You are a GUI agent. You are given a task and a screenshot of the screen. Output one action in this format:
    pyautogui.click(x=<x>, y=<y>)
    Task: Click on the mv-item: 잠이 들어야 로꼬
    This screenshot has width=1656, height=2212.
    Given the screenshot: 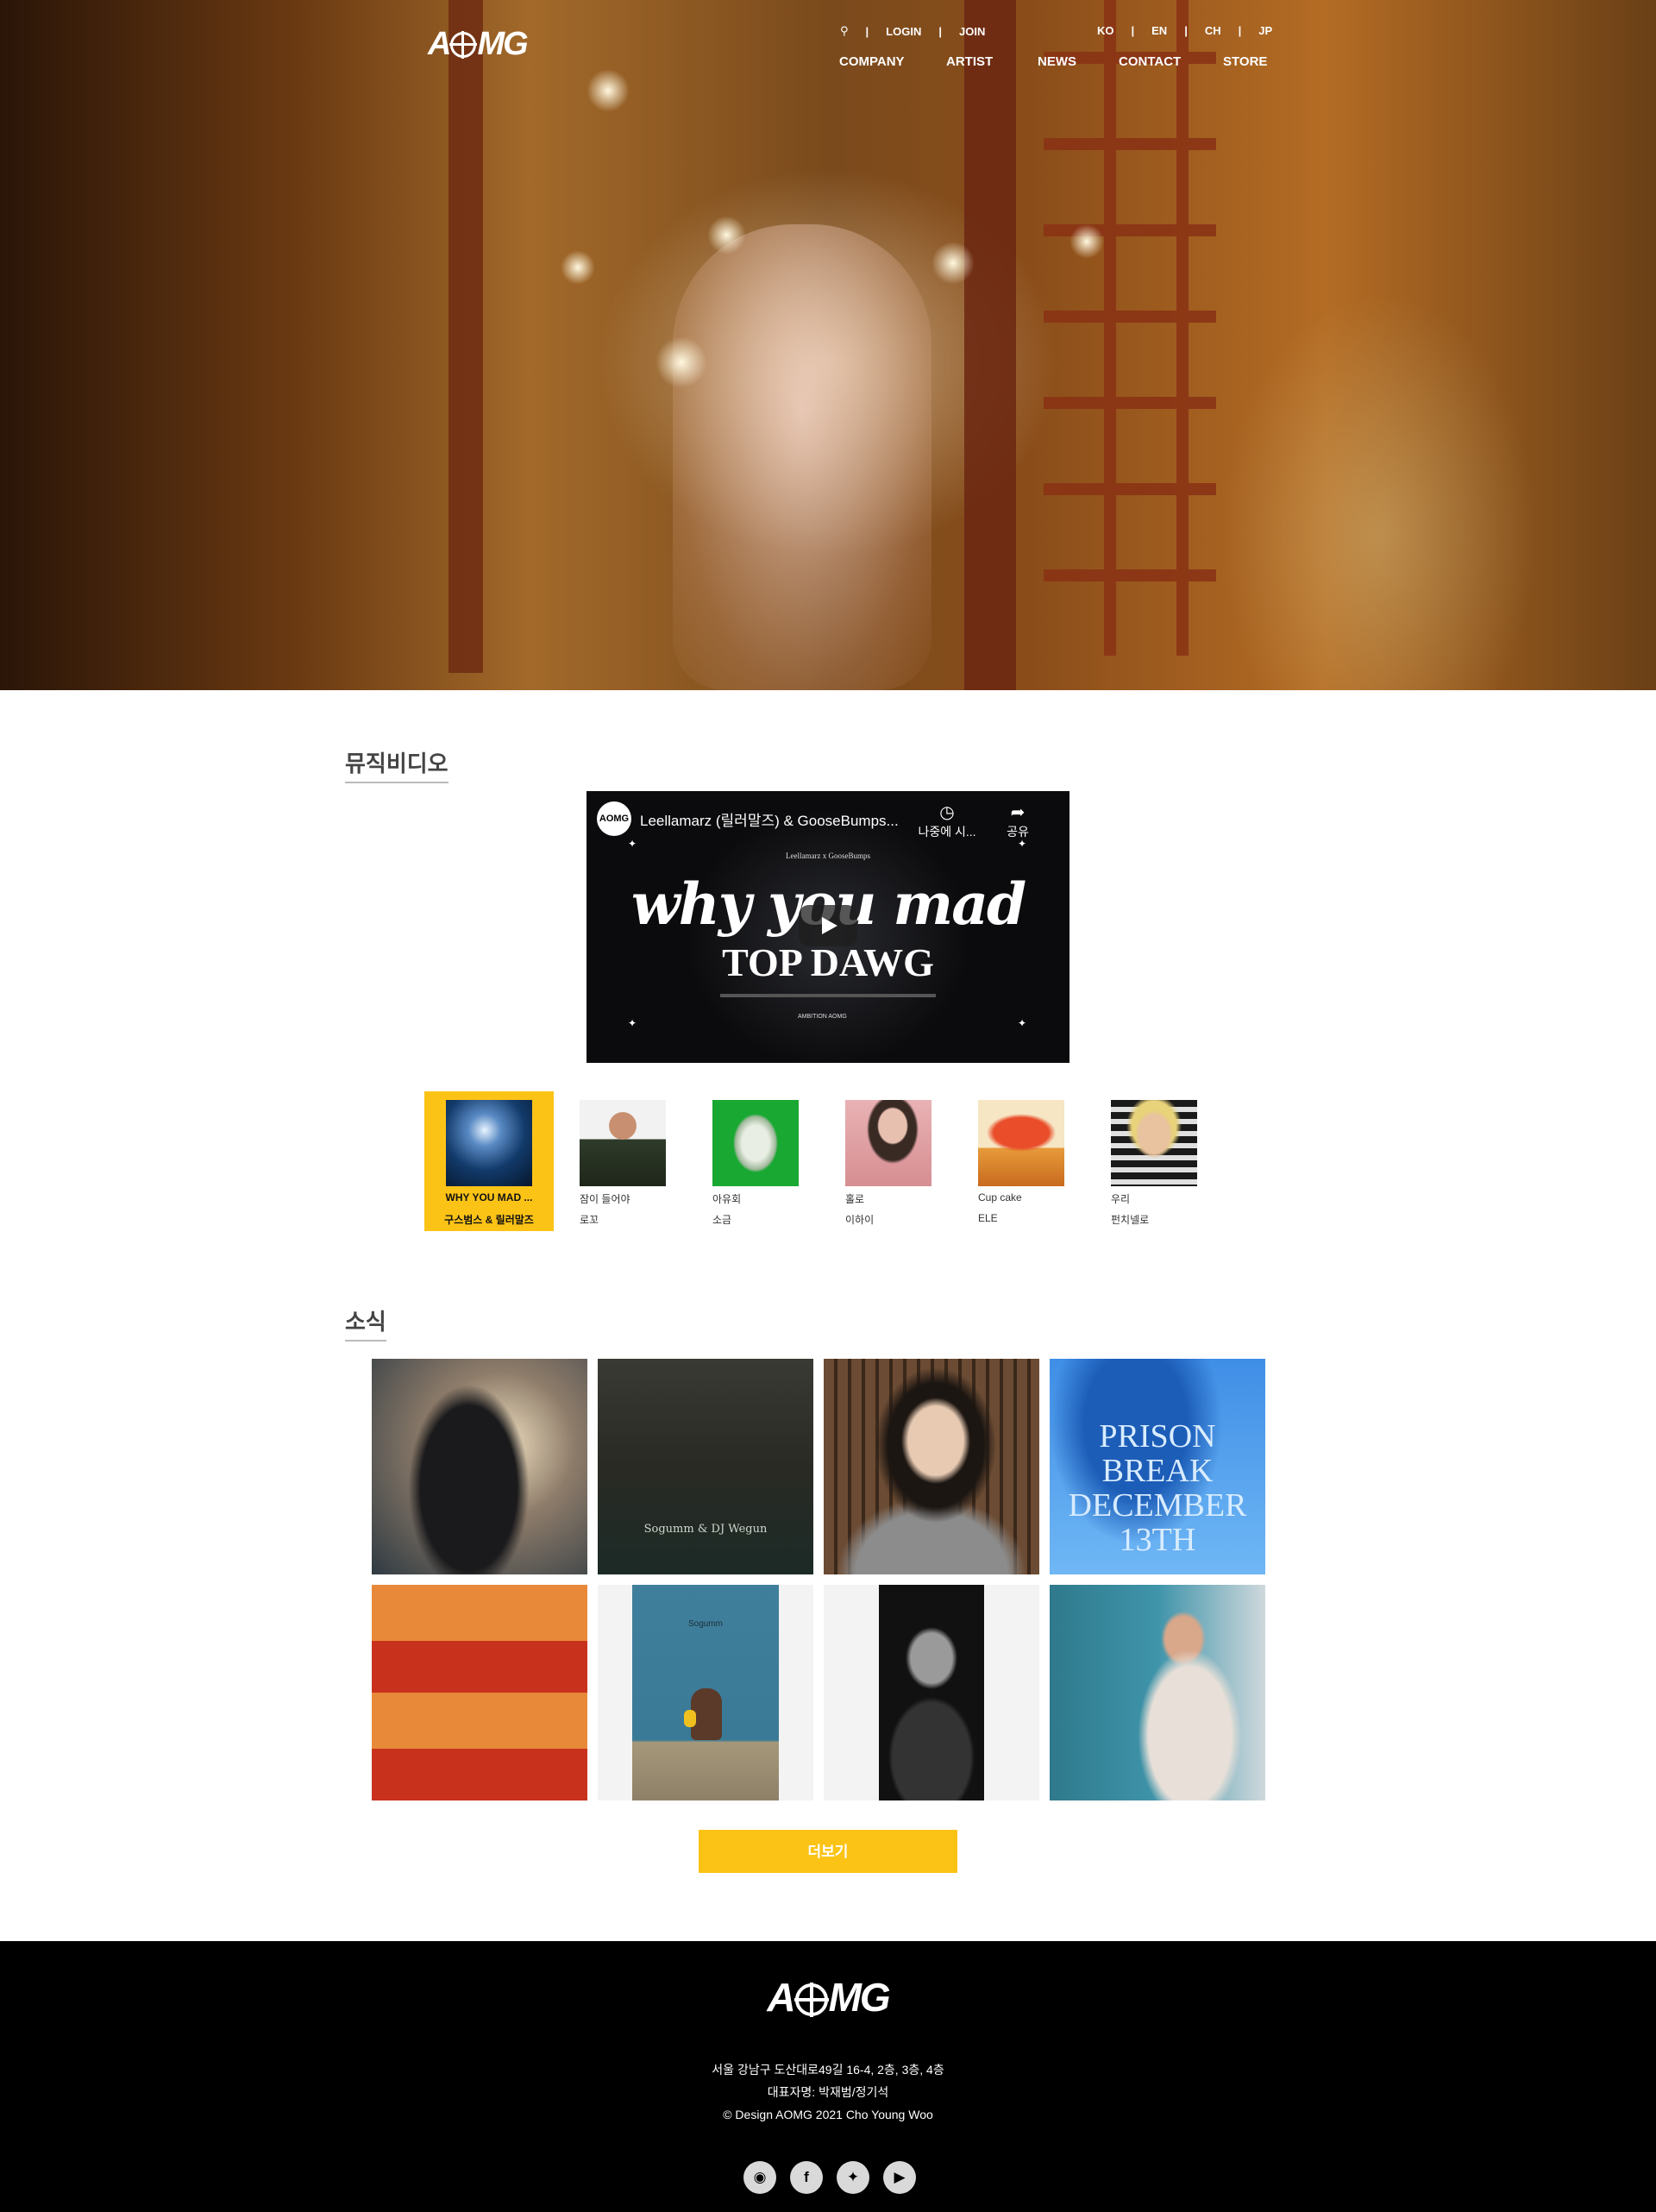 What is the action you would take?
    pyautogui.click(x=622, y=1161)
    